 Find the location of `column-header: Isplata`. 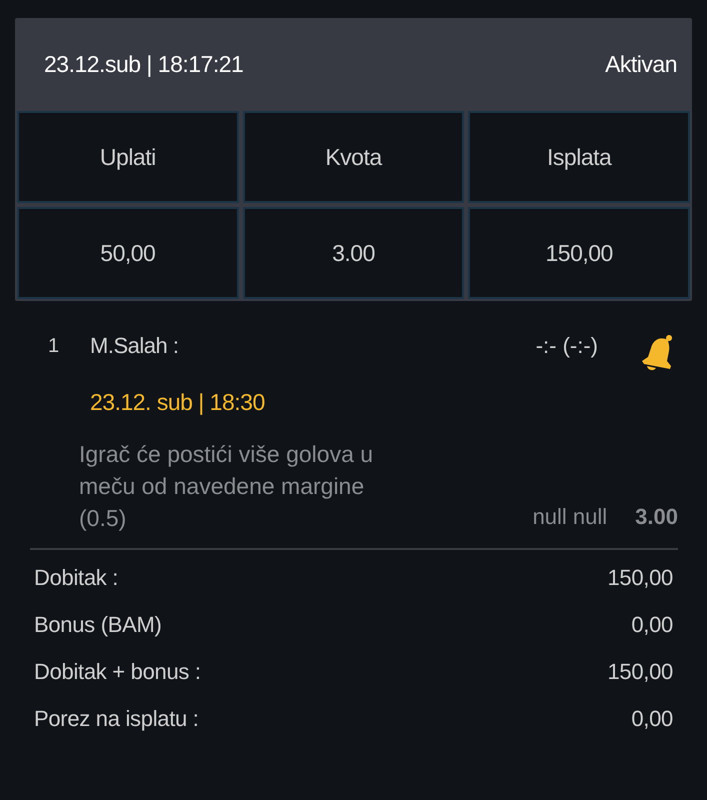

column-header: Isplata is located at coordinates (579, 157).